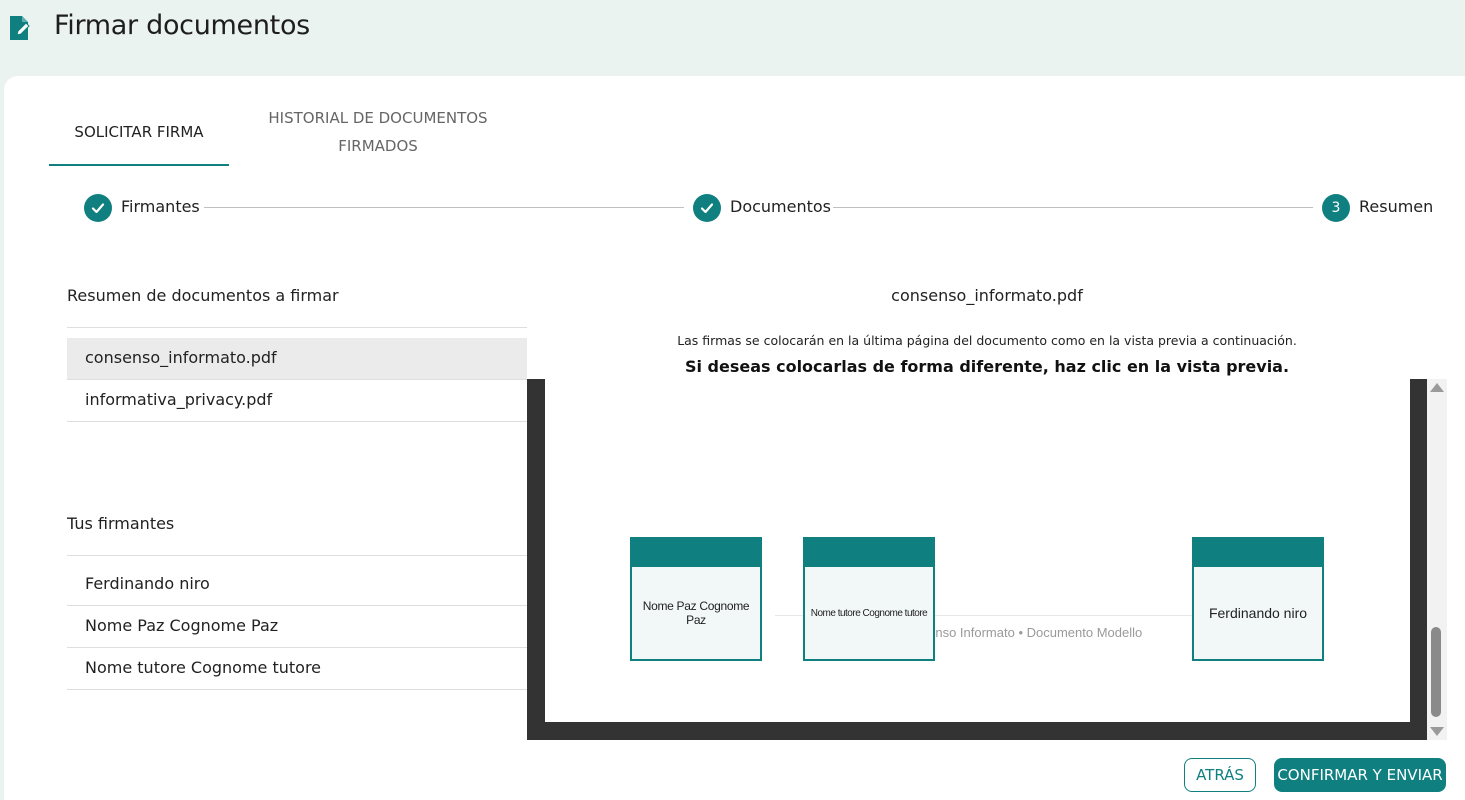 The width and height of the screenshot is (1465, 800). What do you see at coordinates (378, 118) in the screenshot?
I see `tab-historial-line1: HISTORIAL DE DOCUMENTOS` at bounding box center [378, 118].